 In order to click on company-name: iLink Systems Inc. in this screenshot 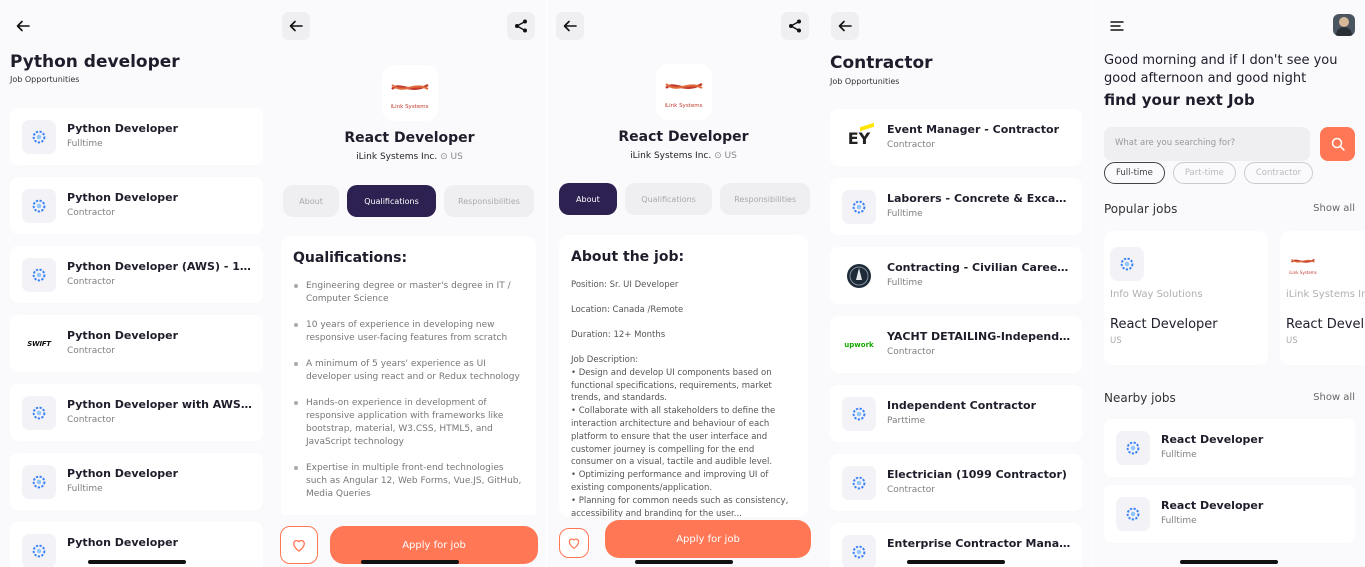, I will do `click(1325, 294)`.